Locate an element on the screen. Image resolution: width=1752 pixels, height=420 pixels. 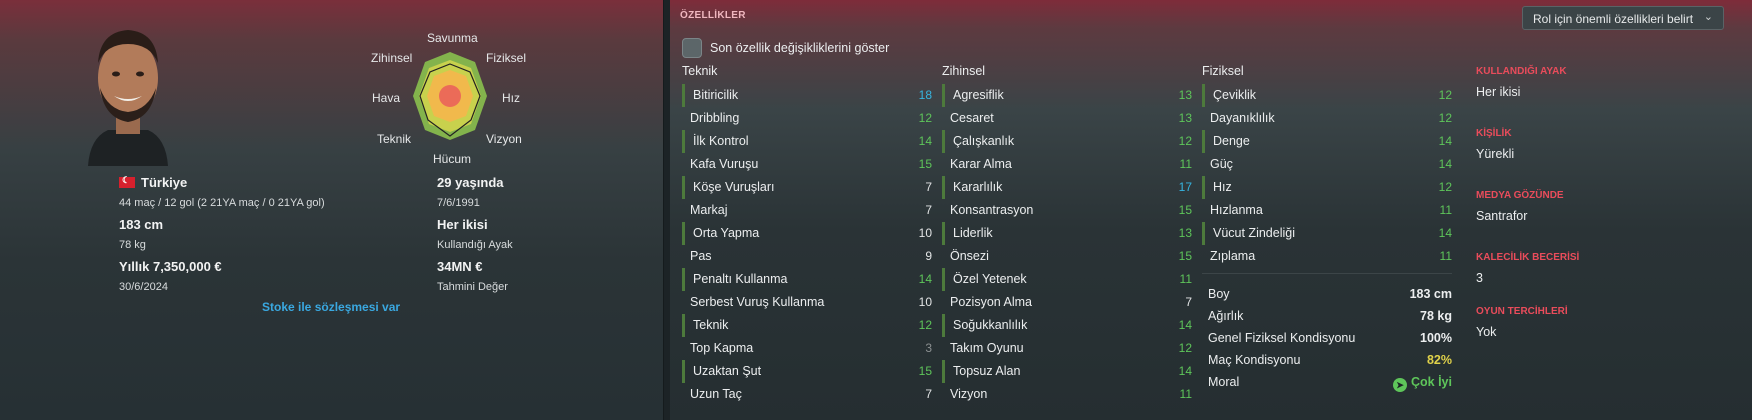
side-info-label: OYUN TERCİHLERİ is located at coordinates (1522, 311).